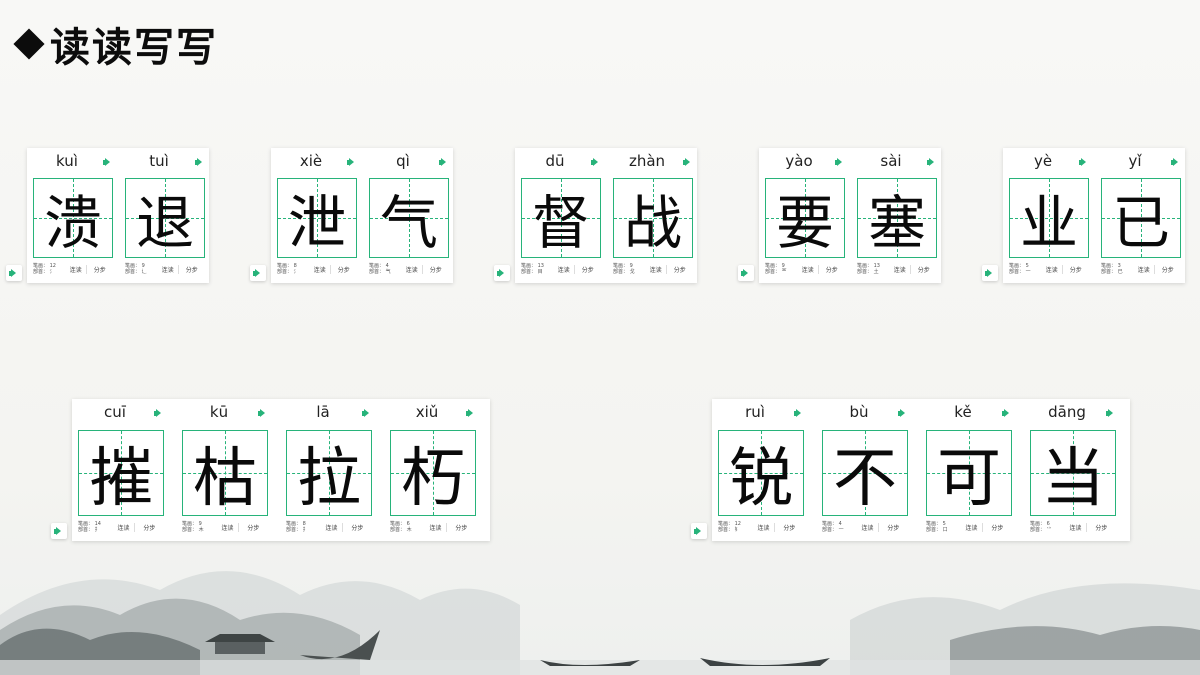  Describe the element at coordinates (1073, 479) in the screenshot. I see `hanzi-character: 当` at that location.